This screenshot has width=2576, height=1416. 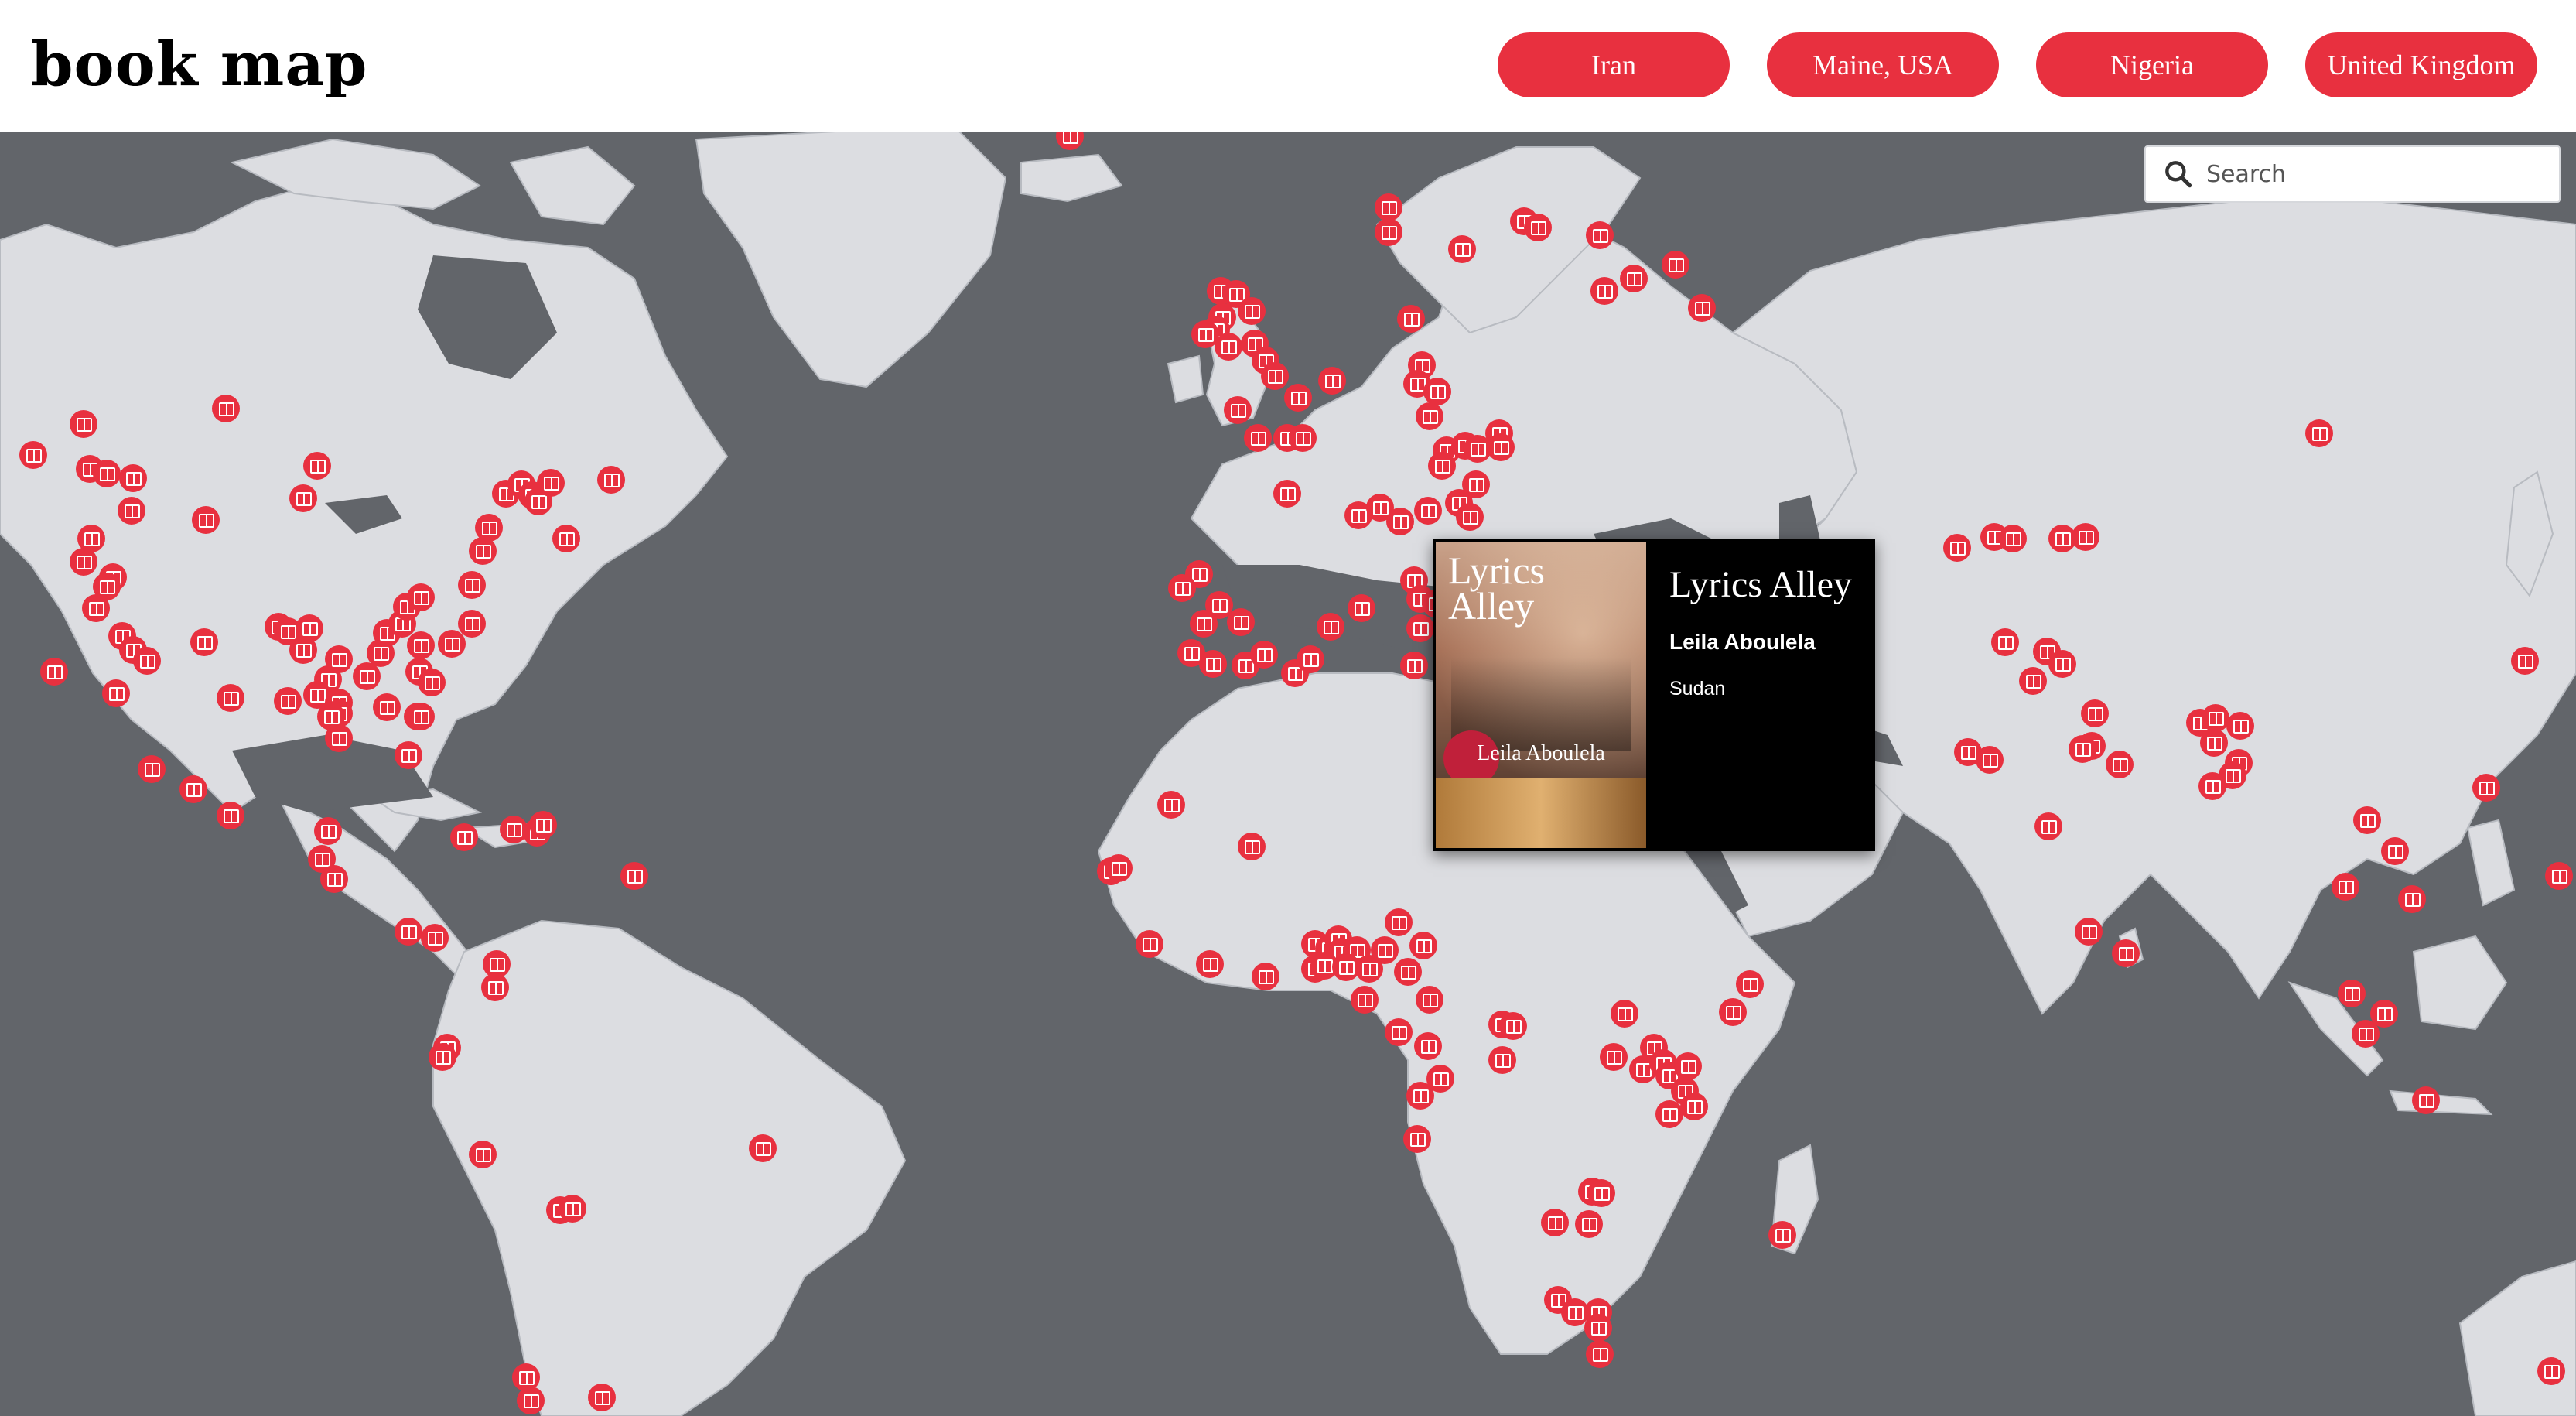 I want to click on filter-button-iran: Iran, so click(x=1614, y=65).